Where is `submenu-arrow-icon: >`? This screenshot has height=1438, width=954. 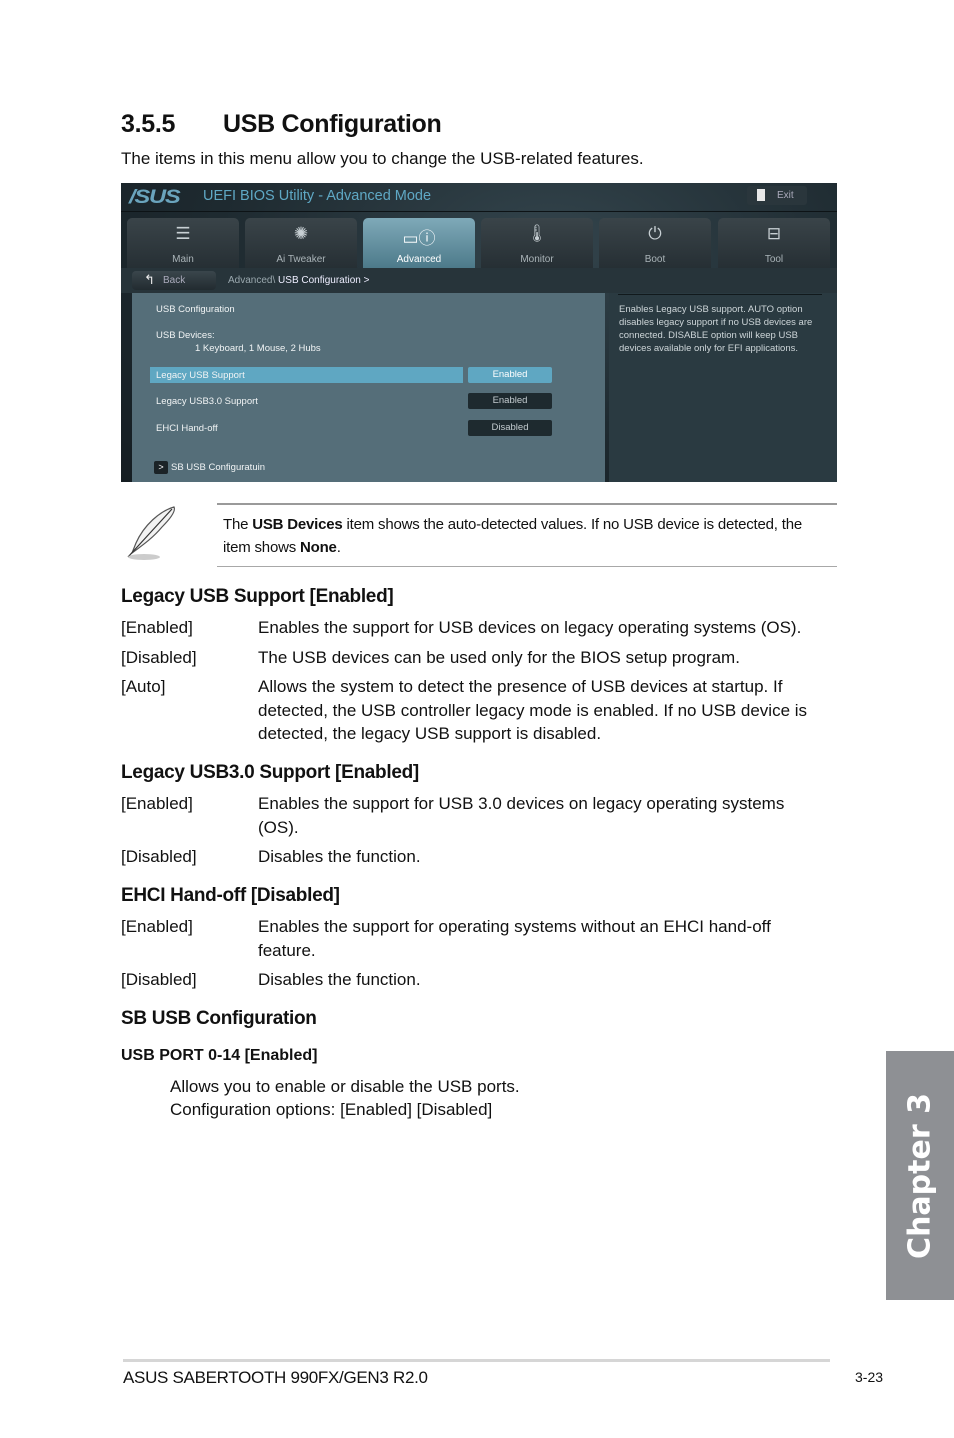 submenu-arrow-icon: > is located at coordinates (161, 467).